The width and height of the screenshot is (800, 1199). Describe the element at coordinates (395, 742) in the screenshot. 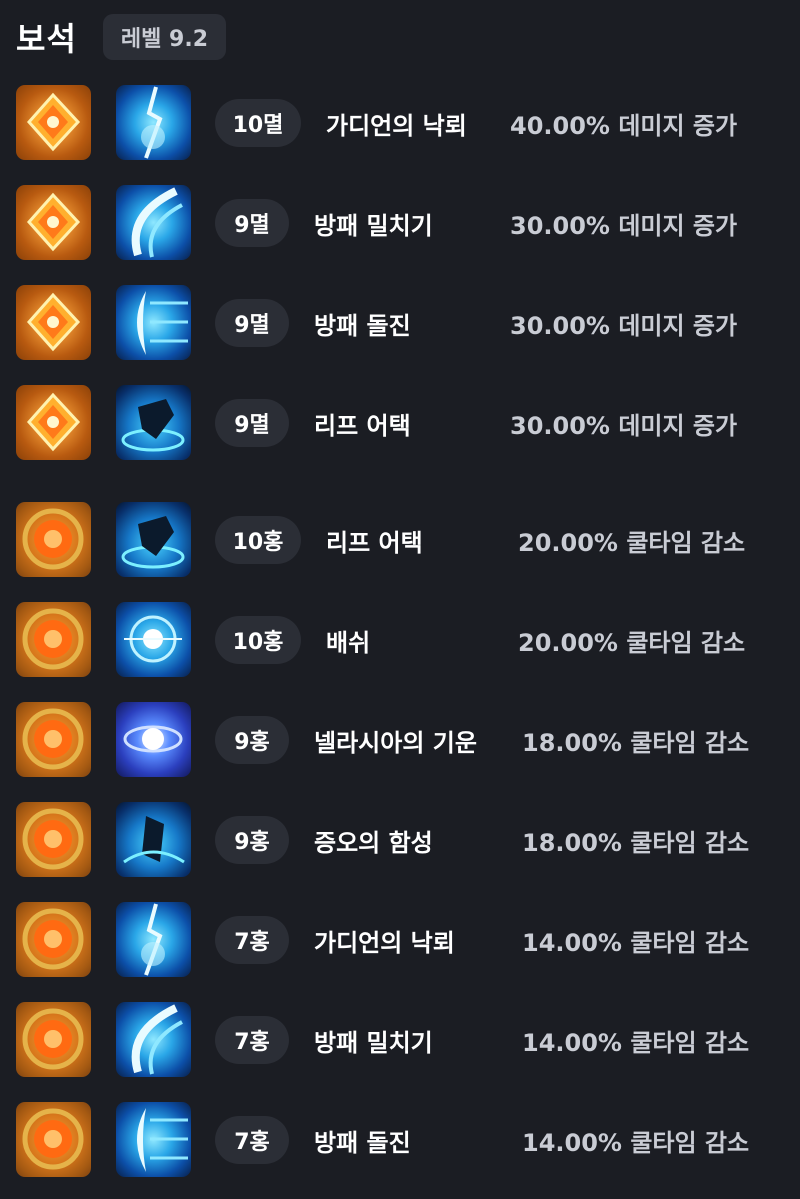

I see `skill-name: 넬라시아의 기운` at that location.